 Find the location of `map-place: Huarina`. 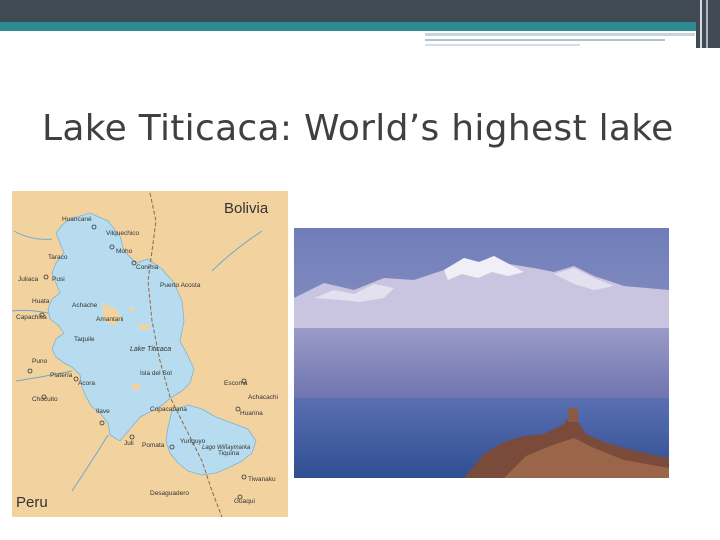

map-place: Huarina is located at coordinates (251, 413).